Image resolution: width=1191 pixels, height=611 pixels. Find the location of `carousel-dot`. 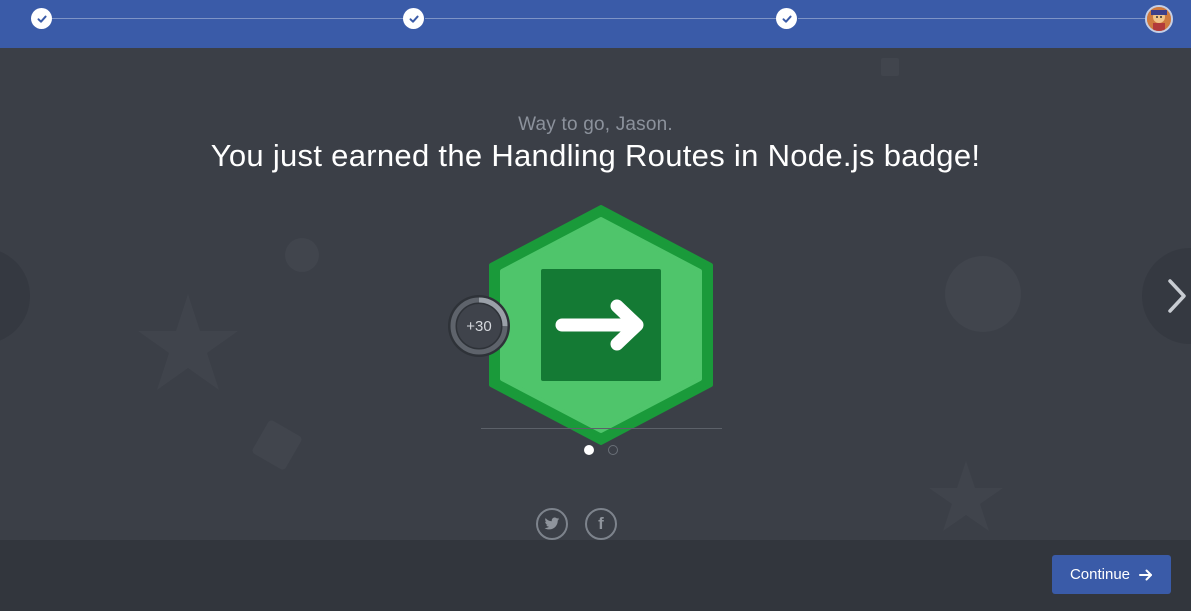

carousel-dot is located at coordinates (613, 450).